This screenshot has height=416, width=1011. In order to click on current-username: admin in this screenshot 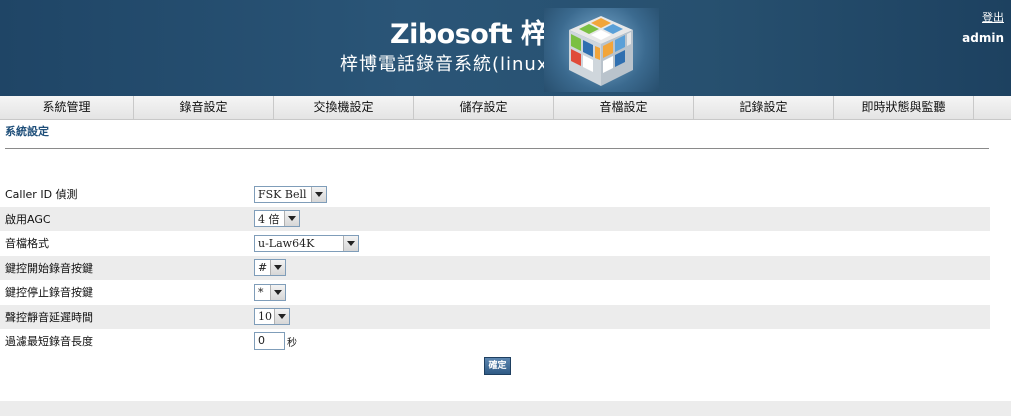, I will do `click(983, 38)`.